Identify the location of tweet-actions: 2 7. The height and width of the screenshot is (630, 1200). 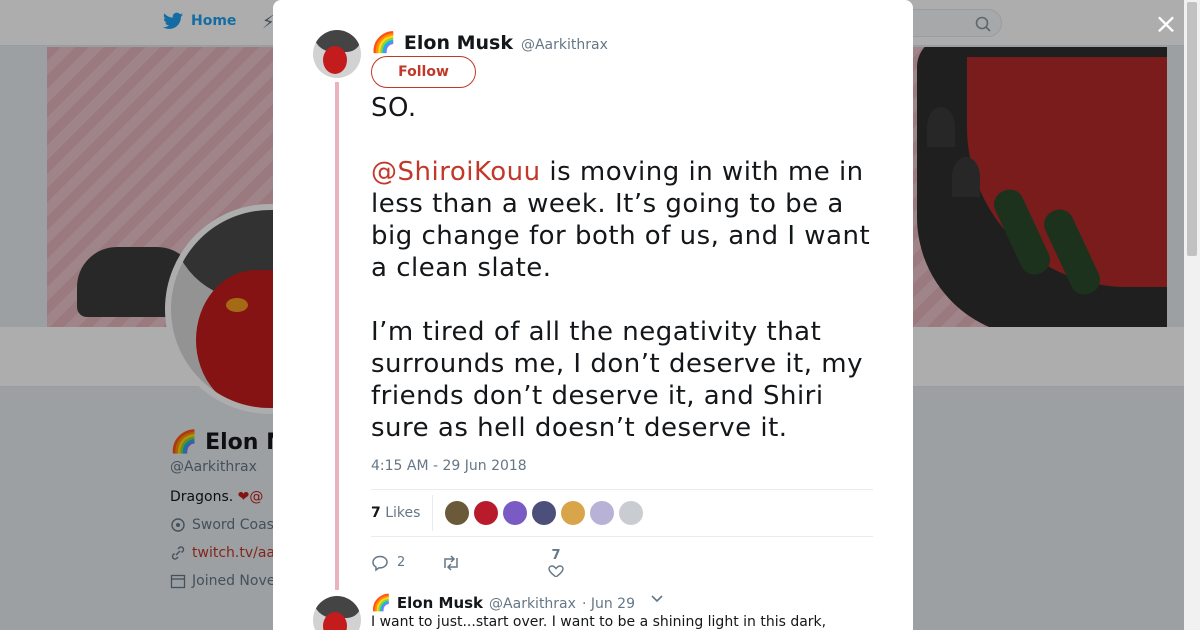
(471, 562).